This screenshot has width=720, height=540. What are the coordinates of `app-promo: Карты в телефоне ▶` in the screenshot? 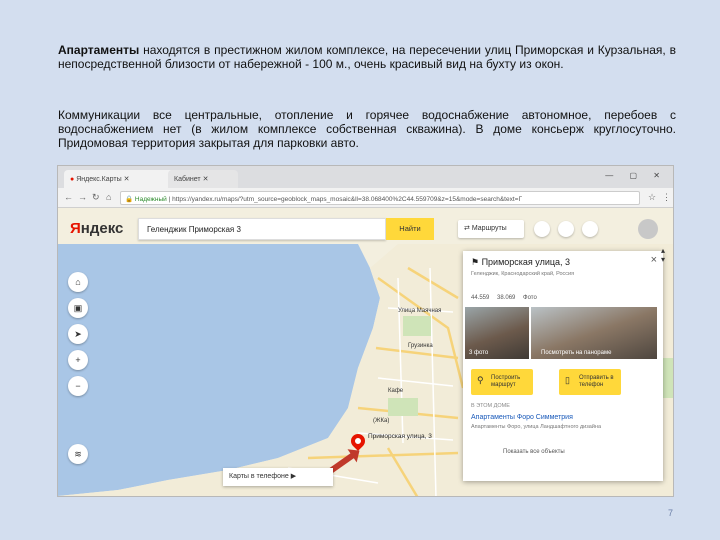 It's located at (278, 477).